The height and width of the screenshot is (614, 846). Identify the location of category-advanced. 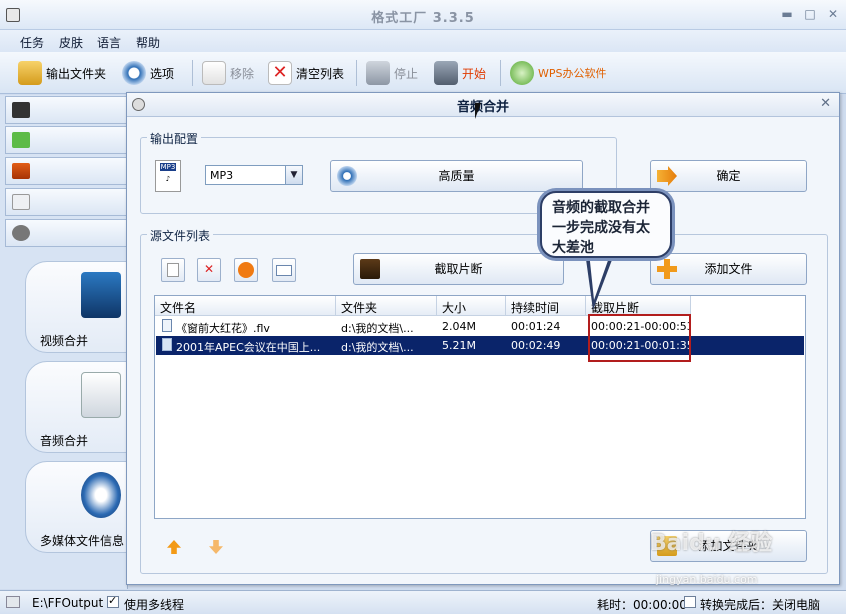
(66, 233).